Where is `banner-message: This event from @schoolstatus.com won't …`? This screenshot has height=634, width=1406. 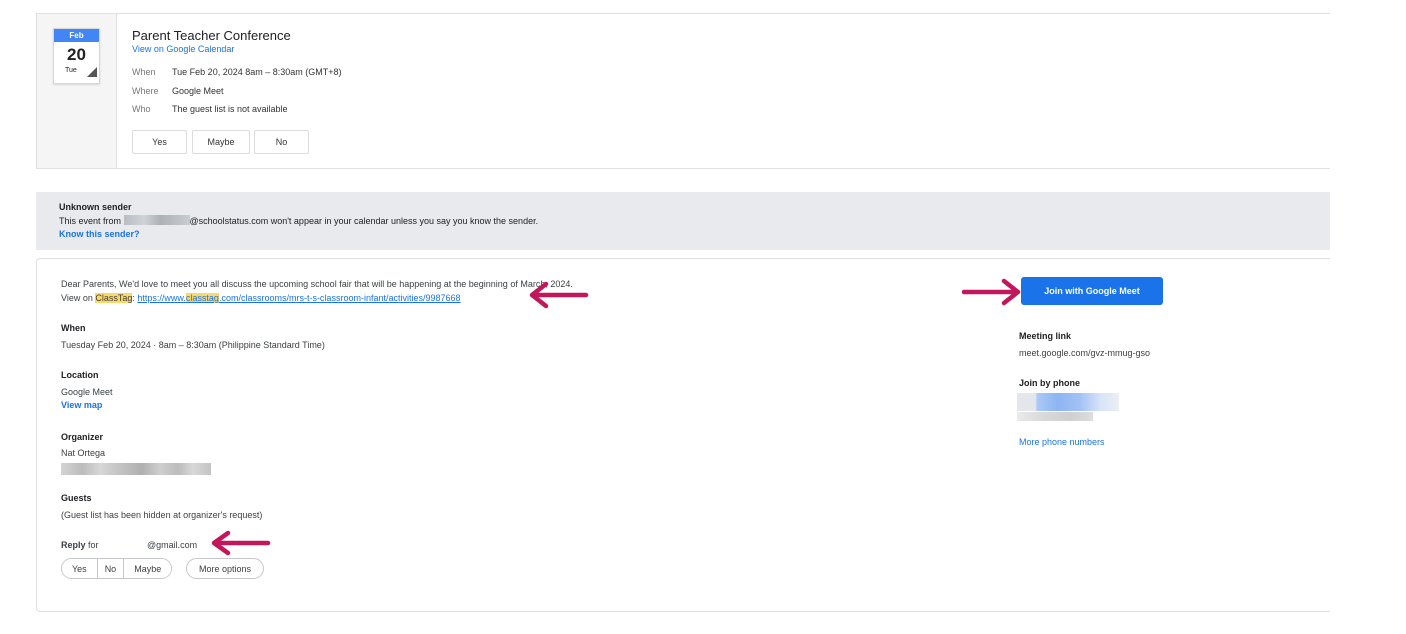
banner-message: This event from @schoolstatus.com won't … is located at coordinates (298, 220).